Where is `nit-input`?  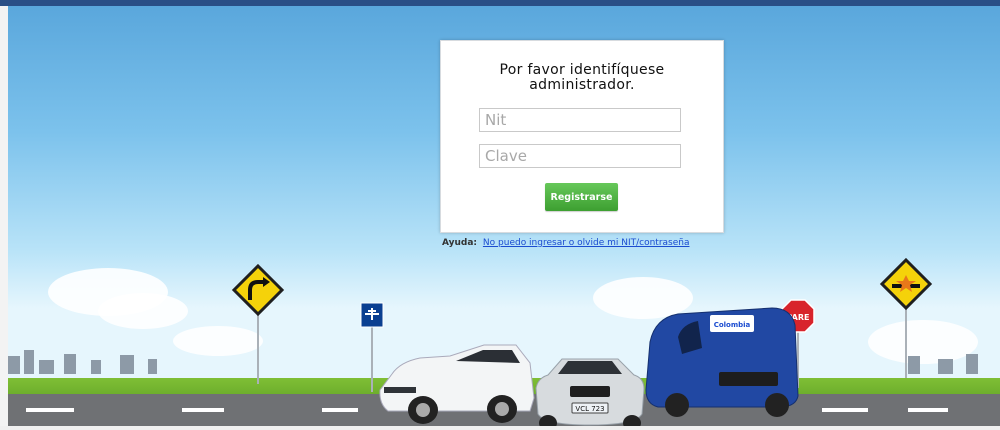
nit-input is located at coordinates (580, 120).